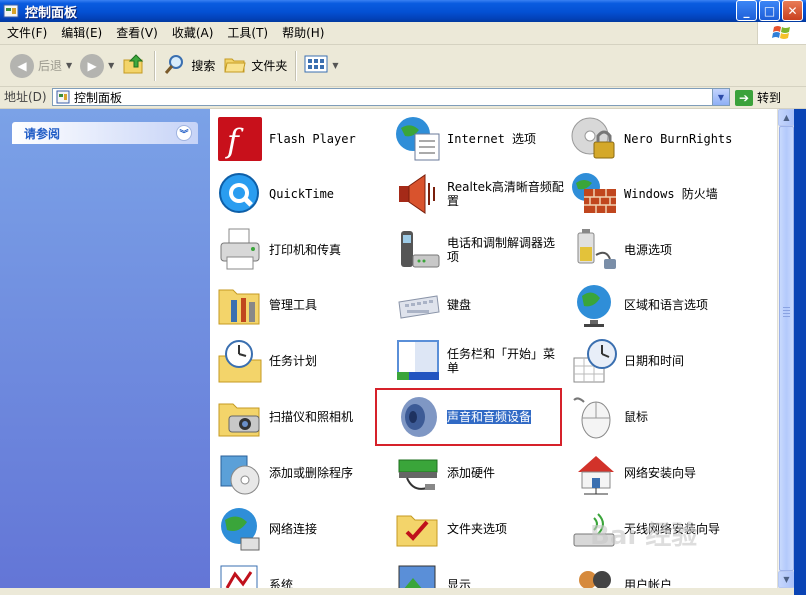  I want to click on admin-tools-icon, so click(240, 305).